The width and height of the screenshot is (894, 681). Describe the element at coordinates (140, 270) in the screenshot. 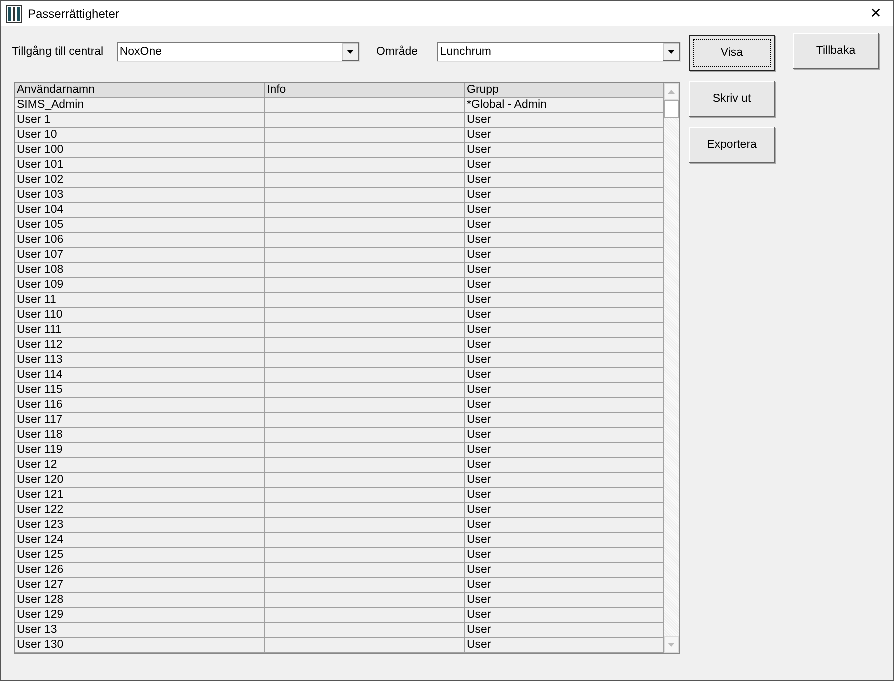

I see `table-cell: User 108` at that location.